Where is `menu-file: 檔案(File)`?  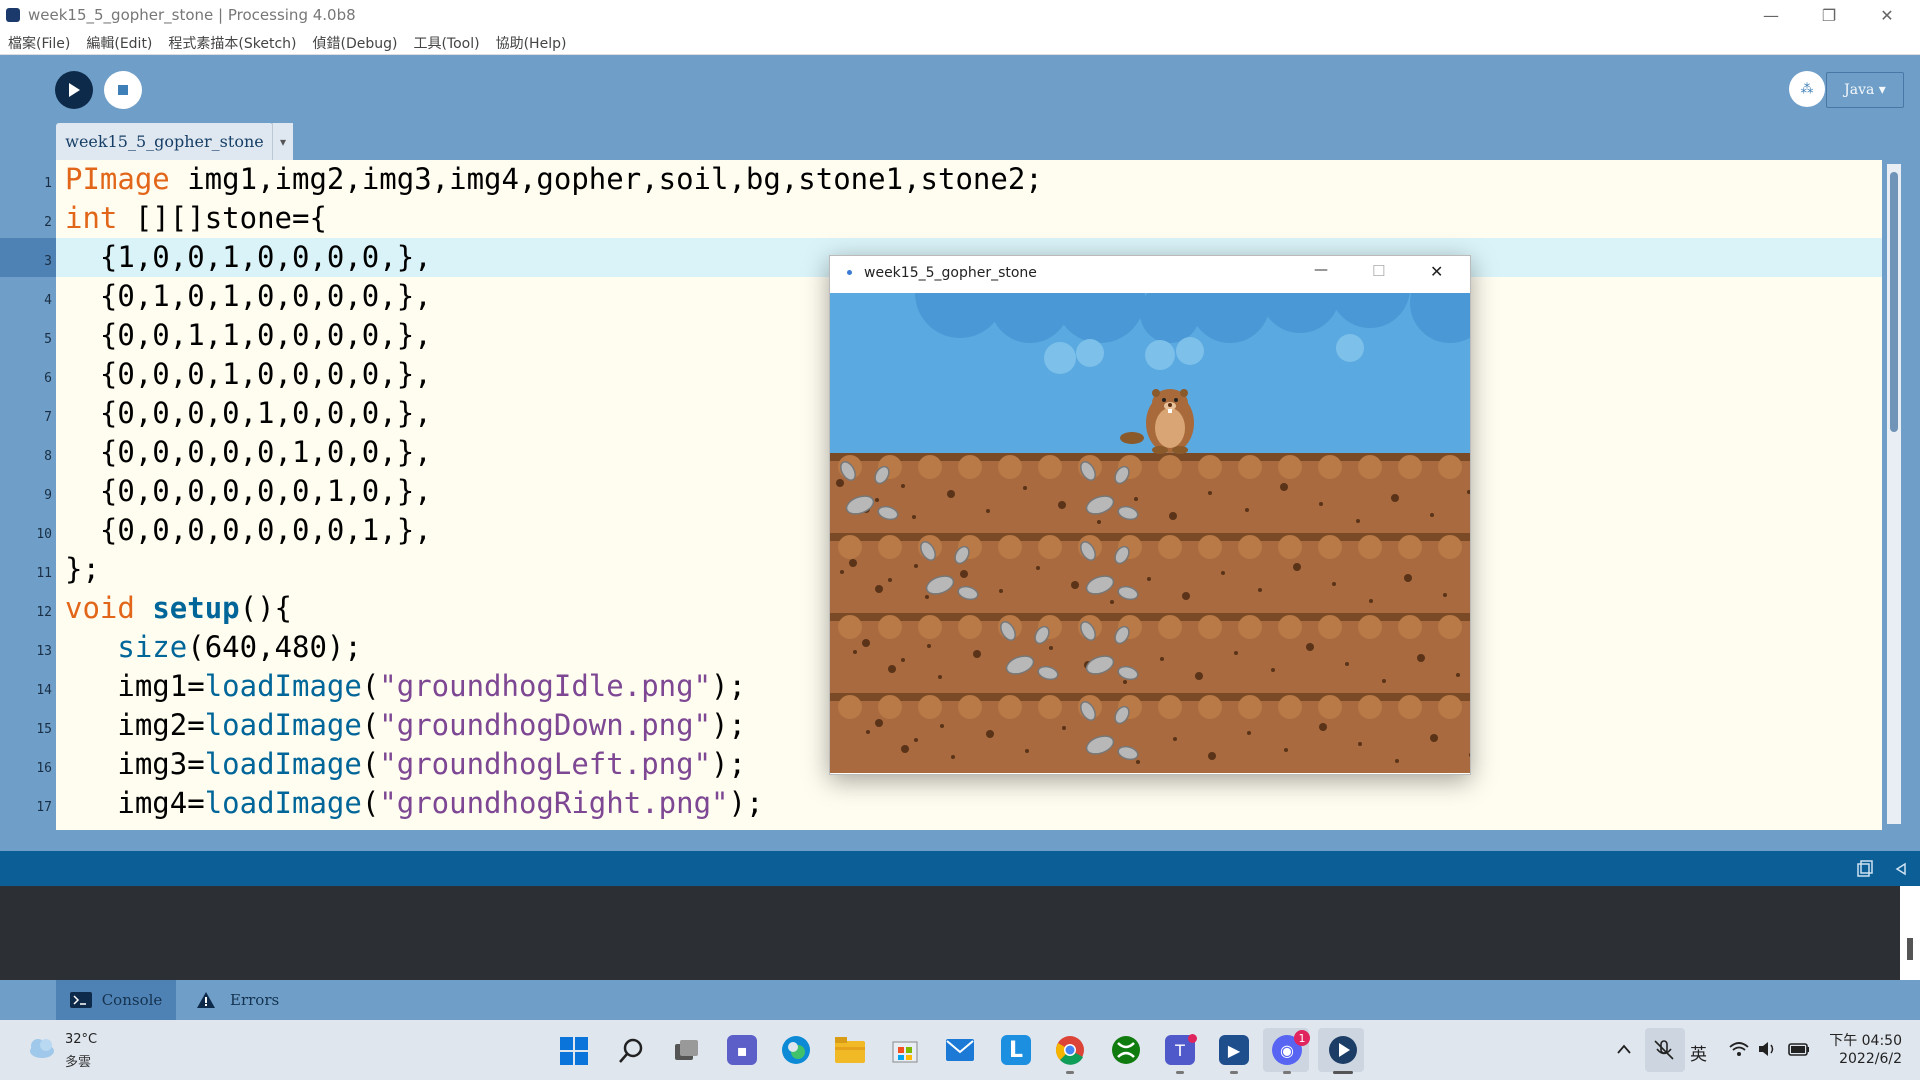
menu-file: 檔案(File) is located at coordinates (39, 41).